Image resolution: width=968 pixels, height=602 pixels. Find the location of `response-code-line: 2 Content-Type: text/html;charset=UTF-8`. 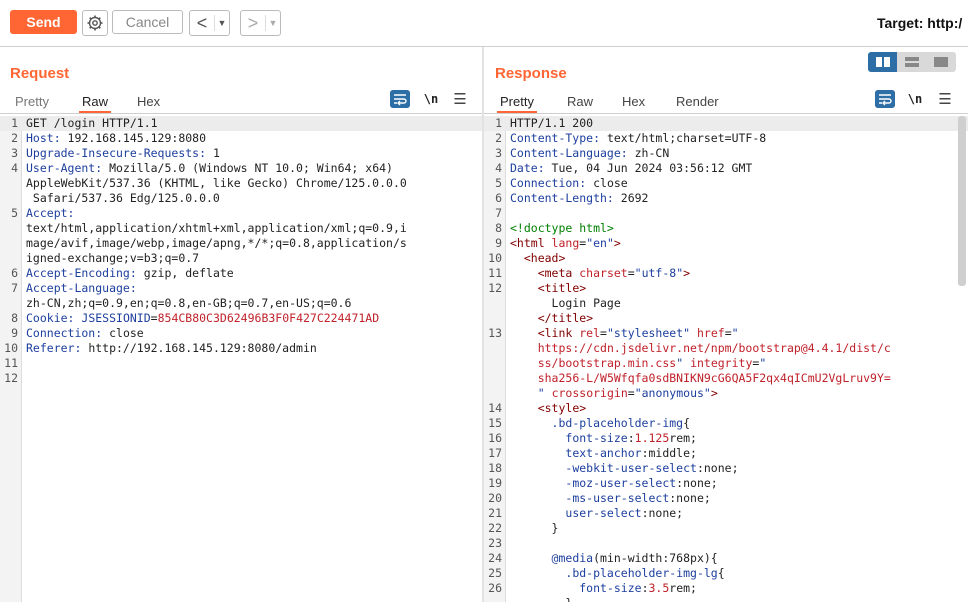

response-code-line: 2 Content-Type: text/html;charset=UTF-8 is located at coordinates (726, 138).